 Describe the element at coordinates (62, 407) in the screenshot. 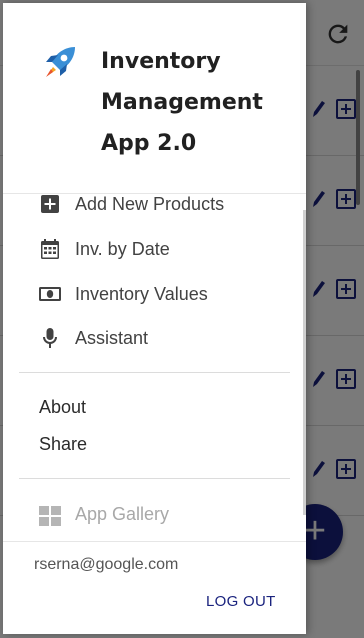

I see `menu-item-about: About` at that location.